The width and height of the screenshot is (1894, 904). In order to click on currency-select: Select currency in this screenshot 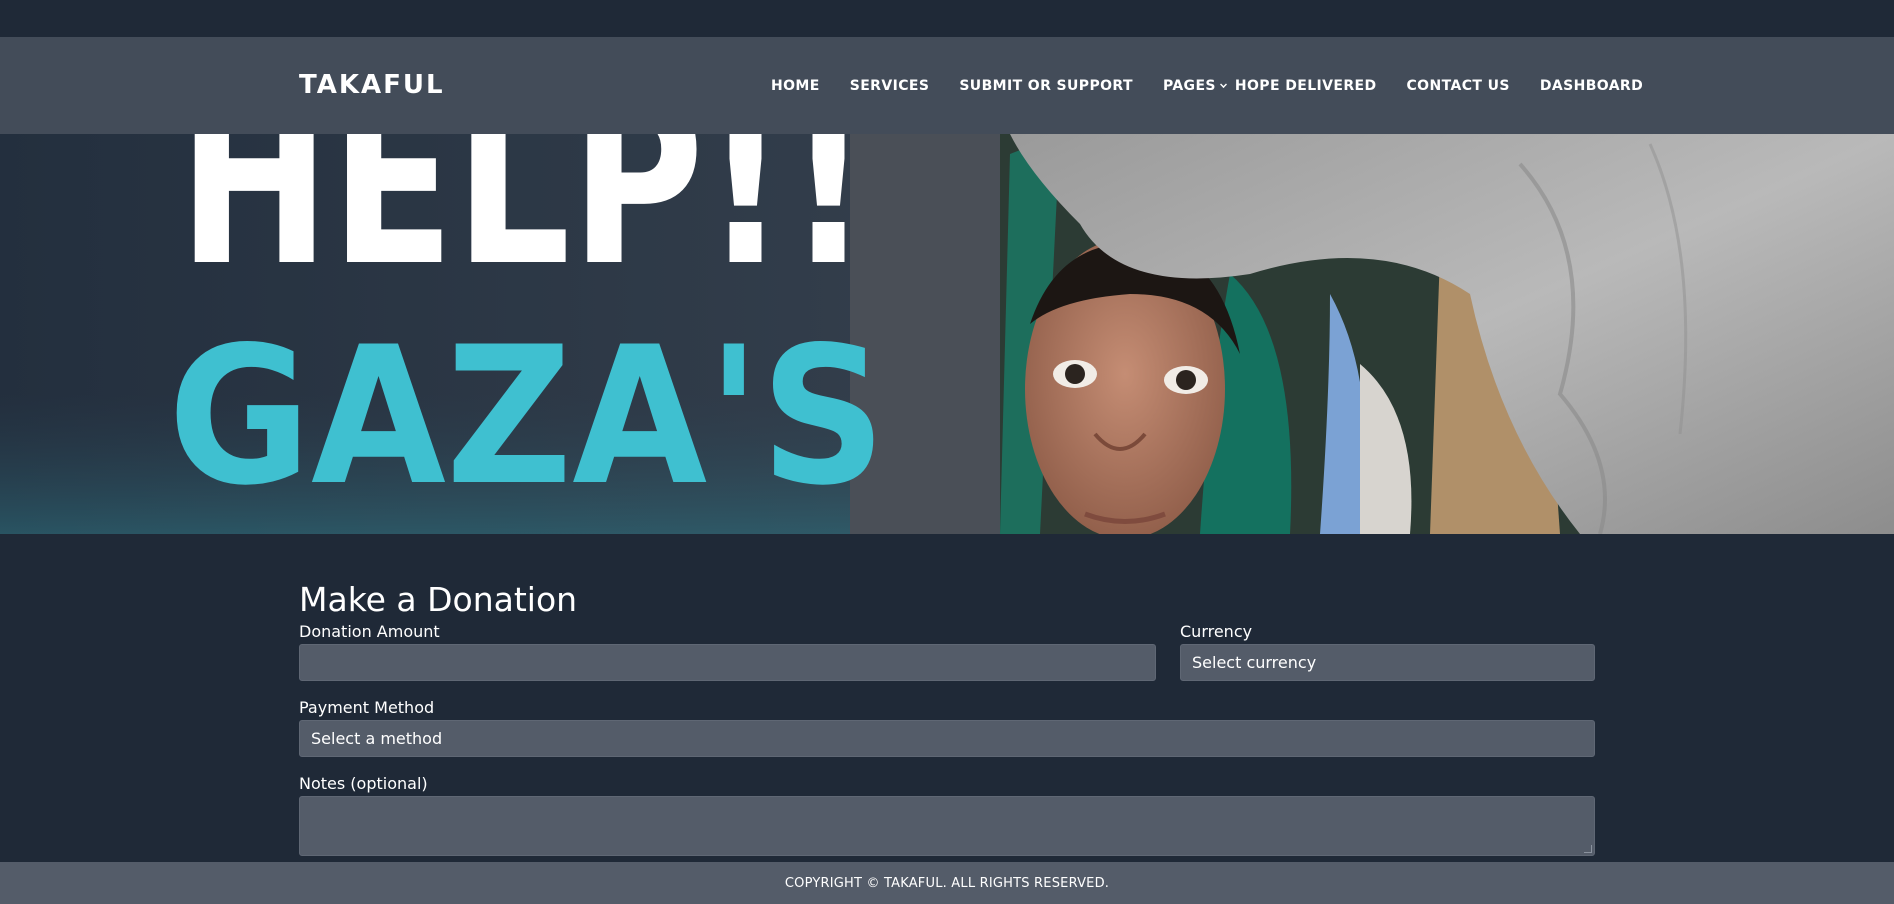, I will do `click(1387, 662)`.